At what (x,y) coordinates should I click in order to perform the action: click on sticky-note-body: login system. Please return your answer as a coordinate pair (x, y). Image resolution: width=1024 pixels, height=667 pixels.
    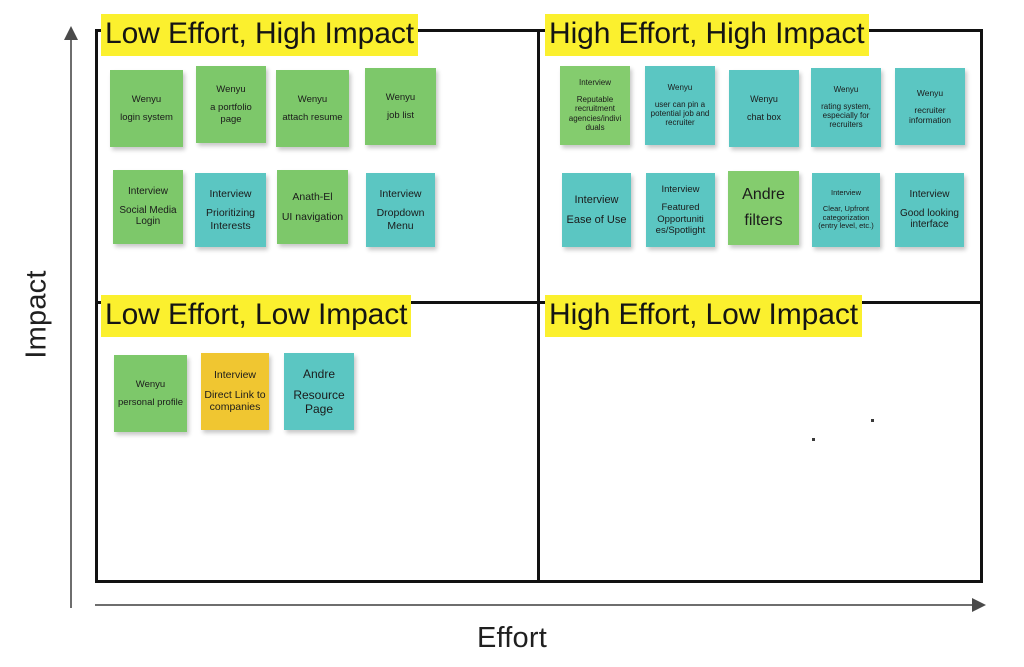
    Looking at the image, I should click on (146, 117).